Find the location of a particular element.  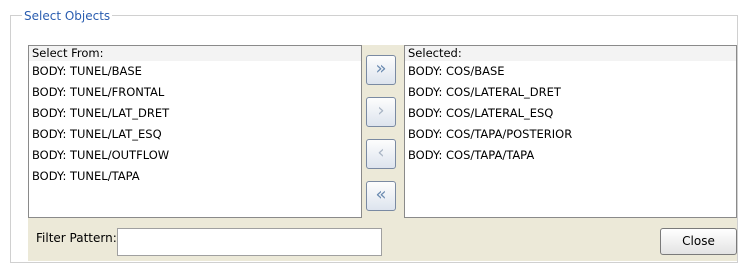

list-item: BODY: COS/TAPA/TAPA is located at coordinates (570, 155).